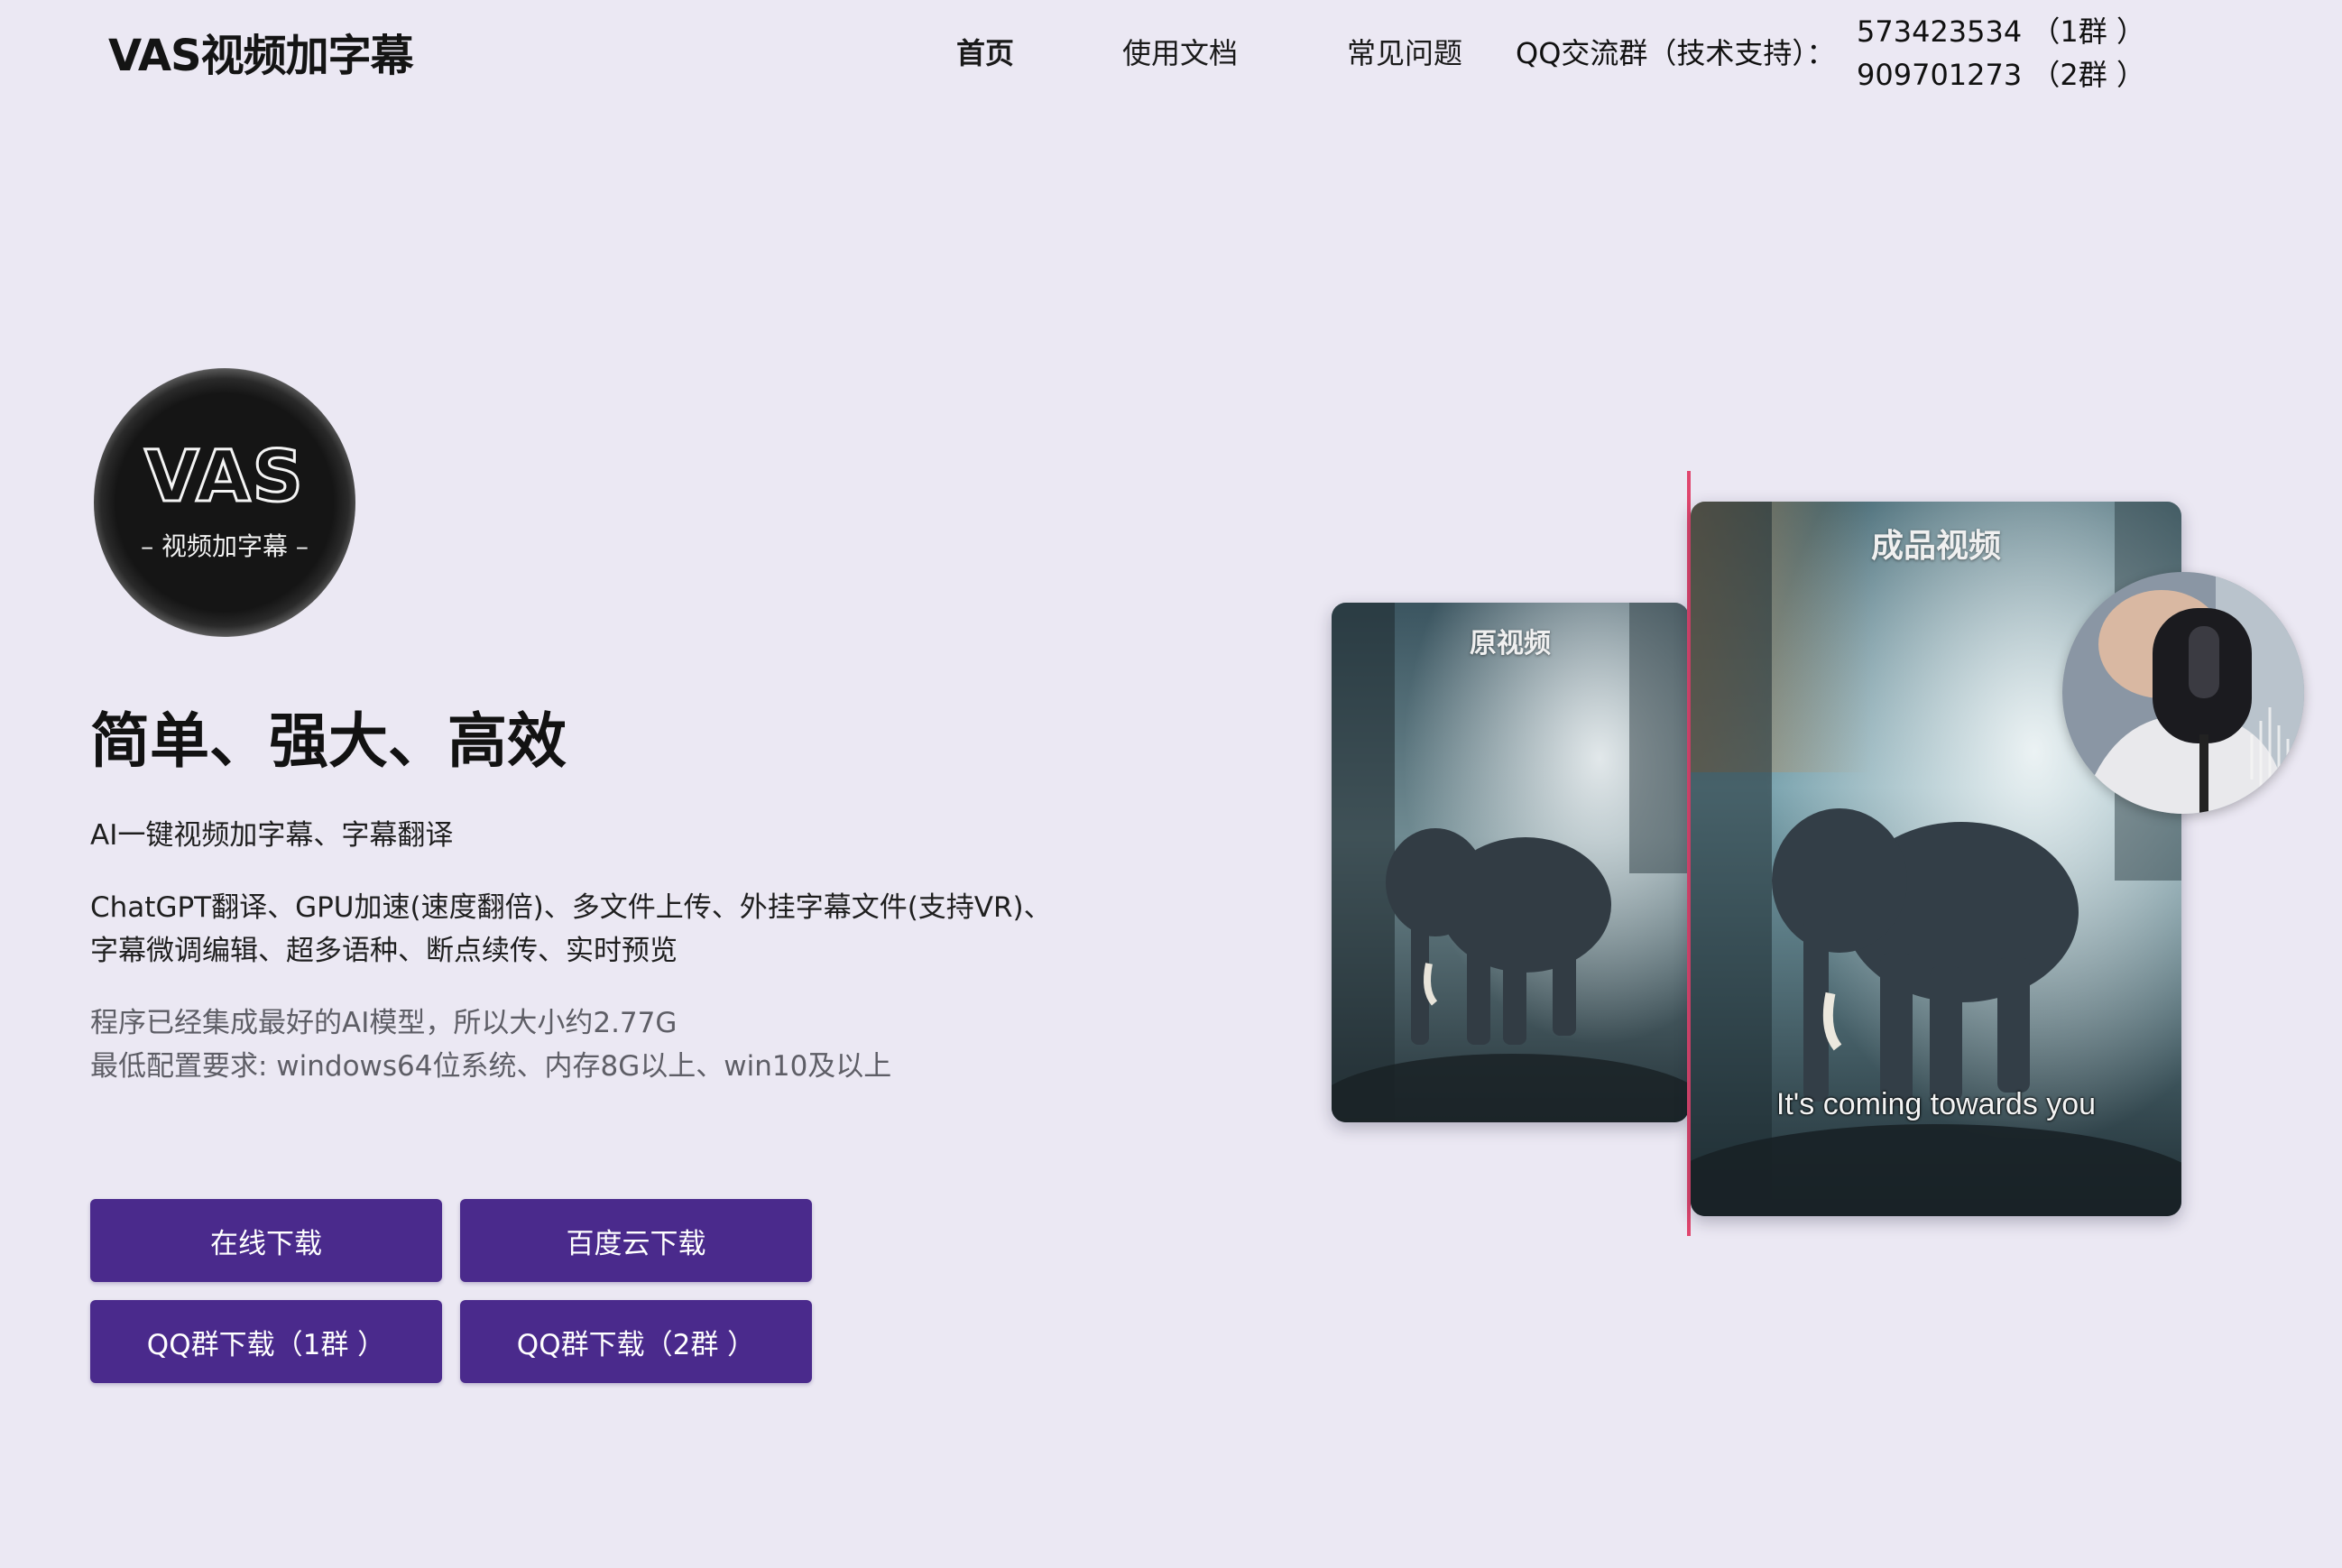 The height and width of the screenshot is (1568, 2342). I want to click on logo-text: VAS, so click(224, 478).